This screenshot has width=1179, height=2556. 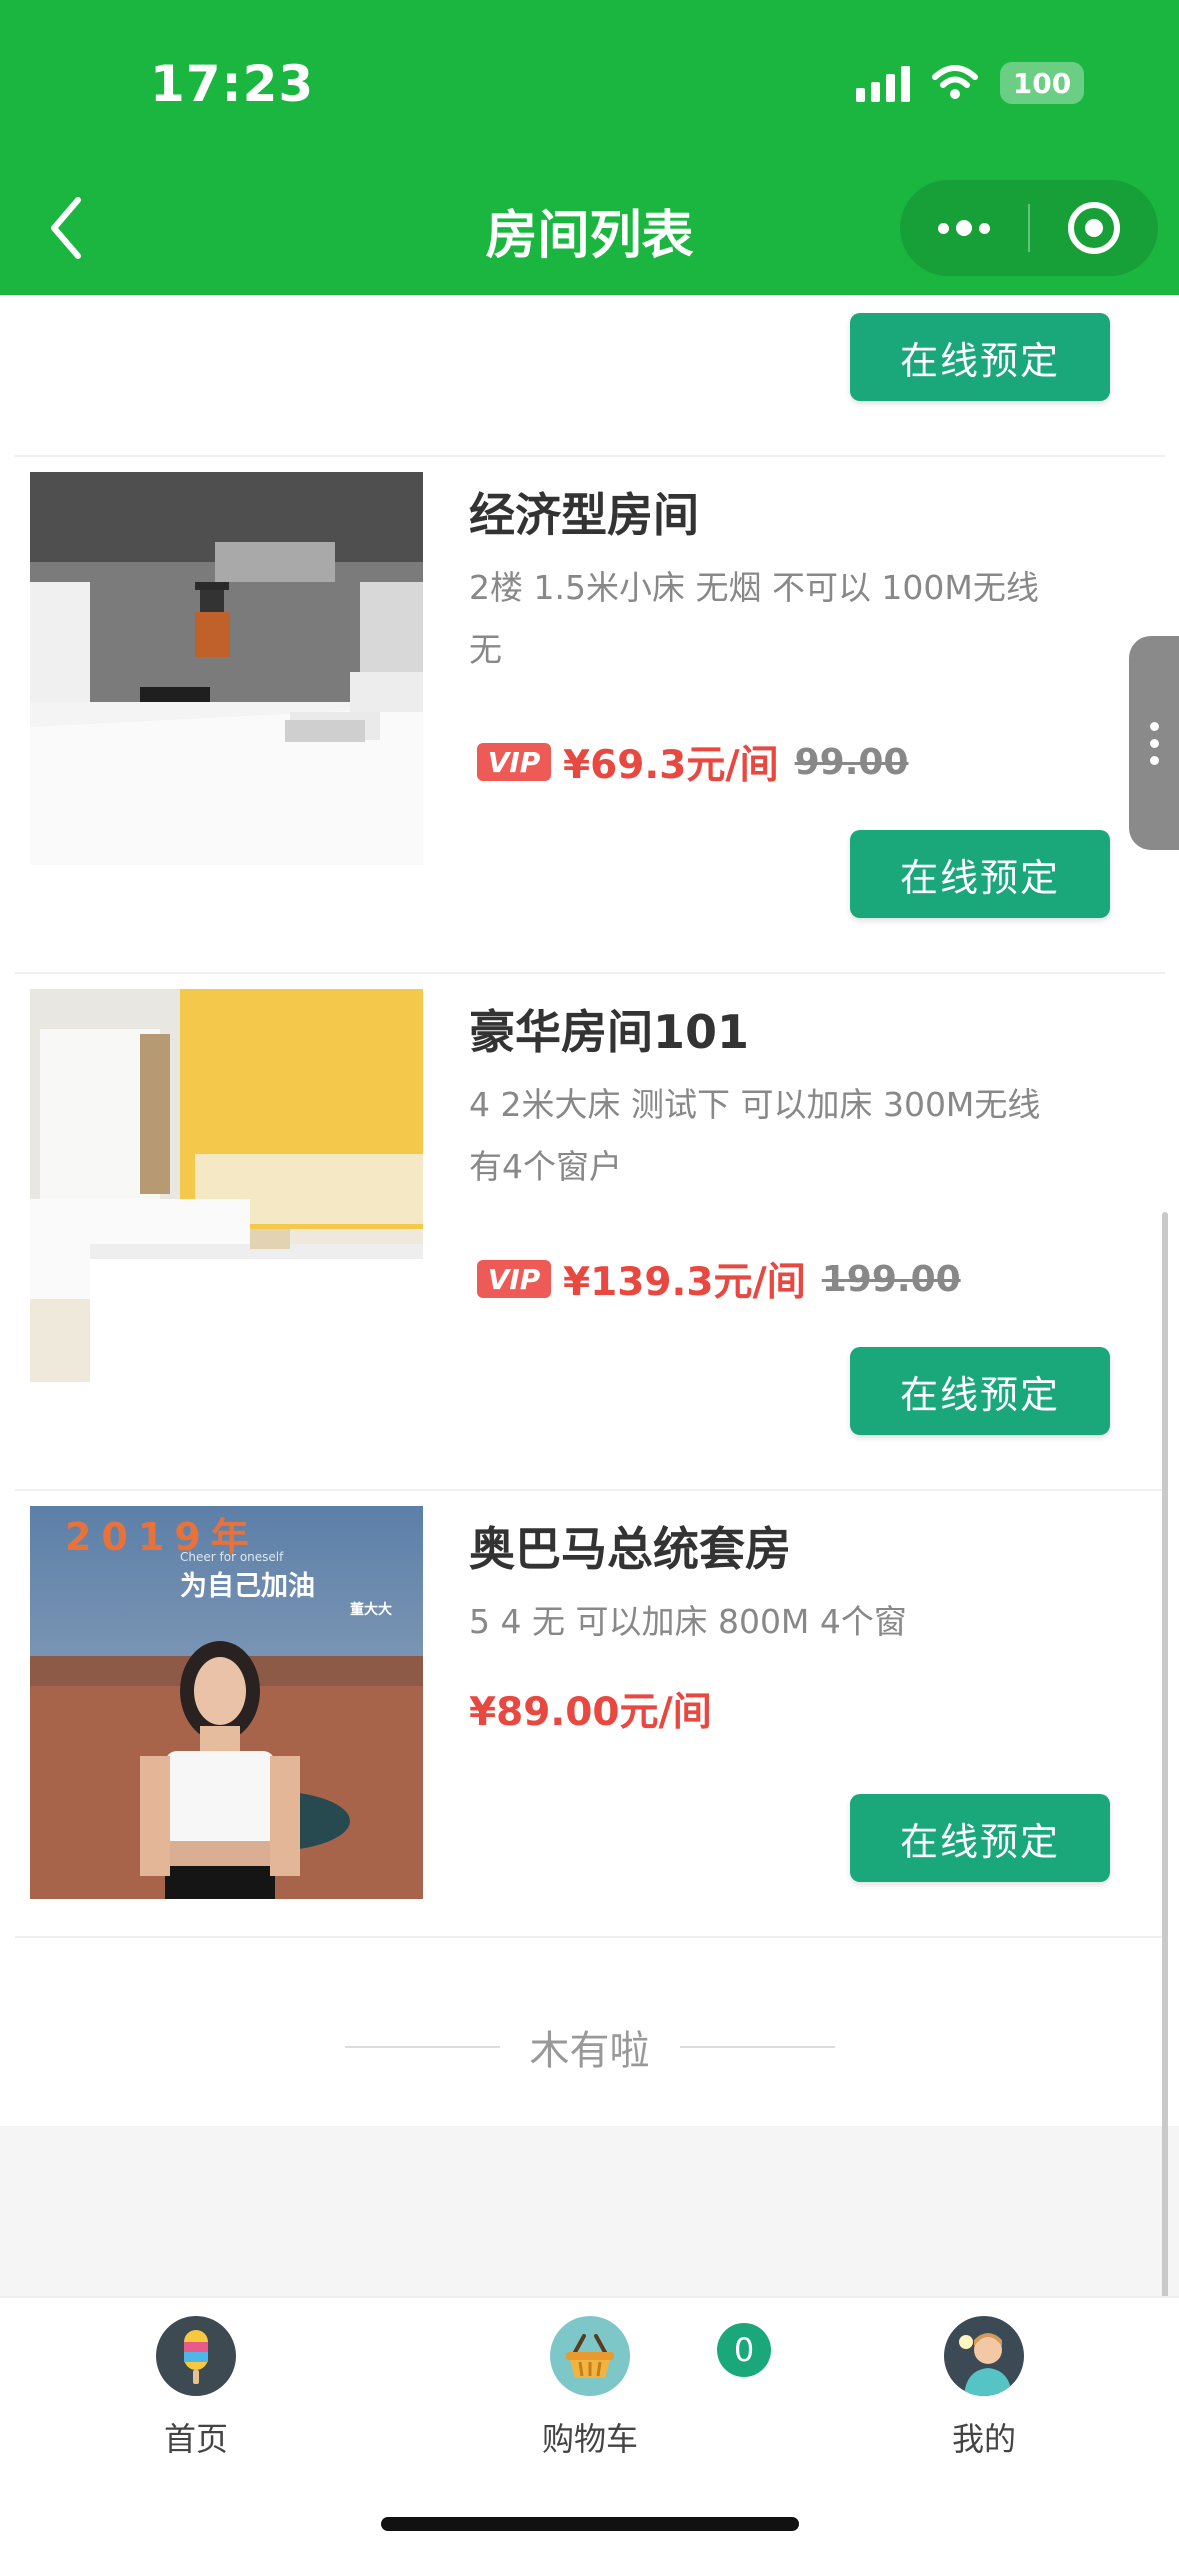 I want to click on end-of-list-text: 木有啦, so click(x=589, y=2051).